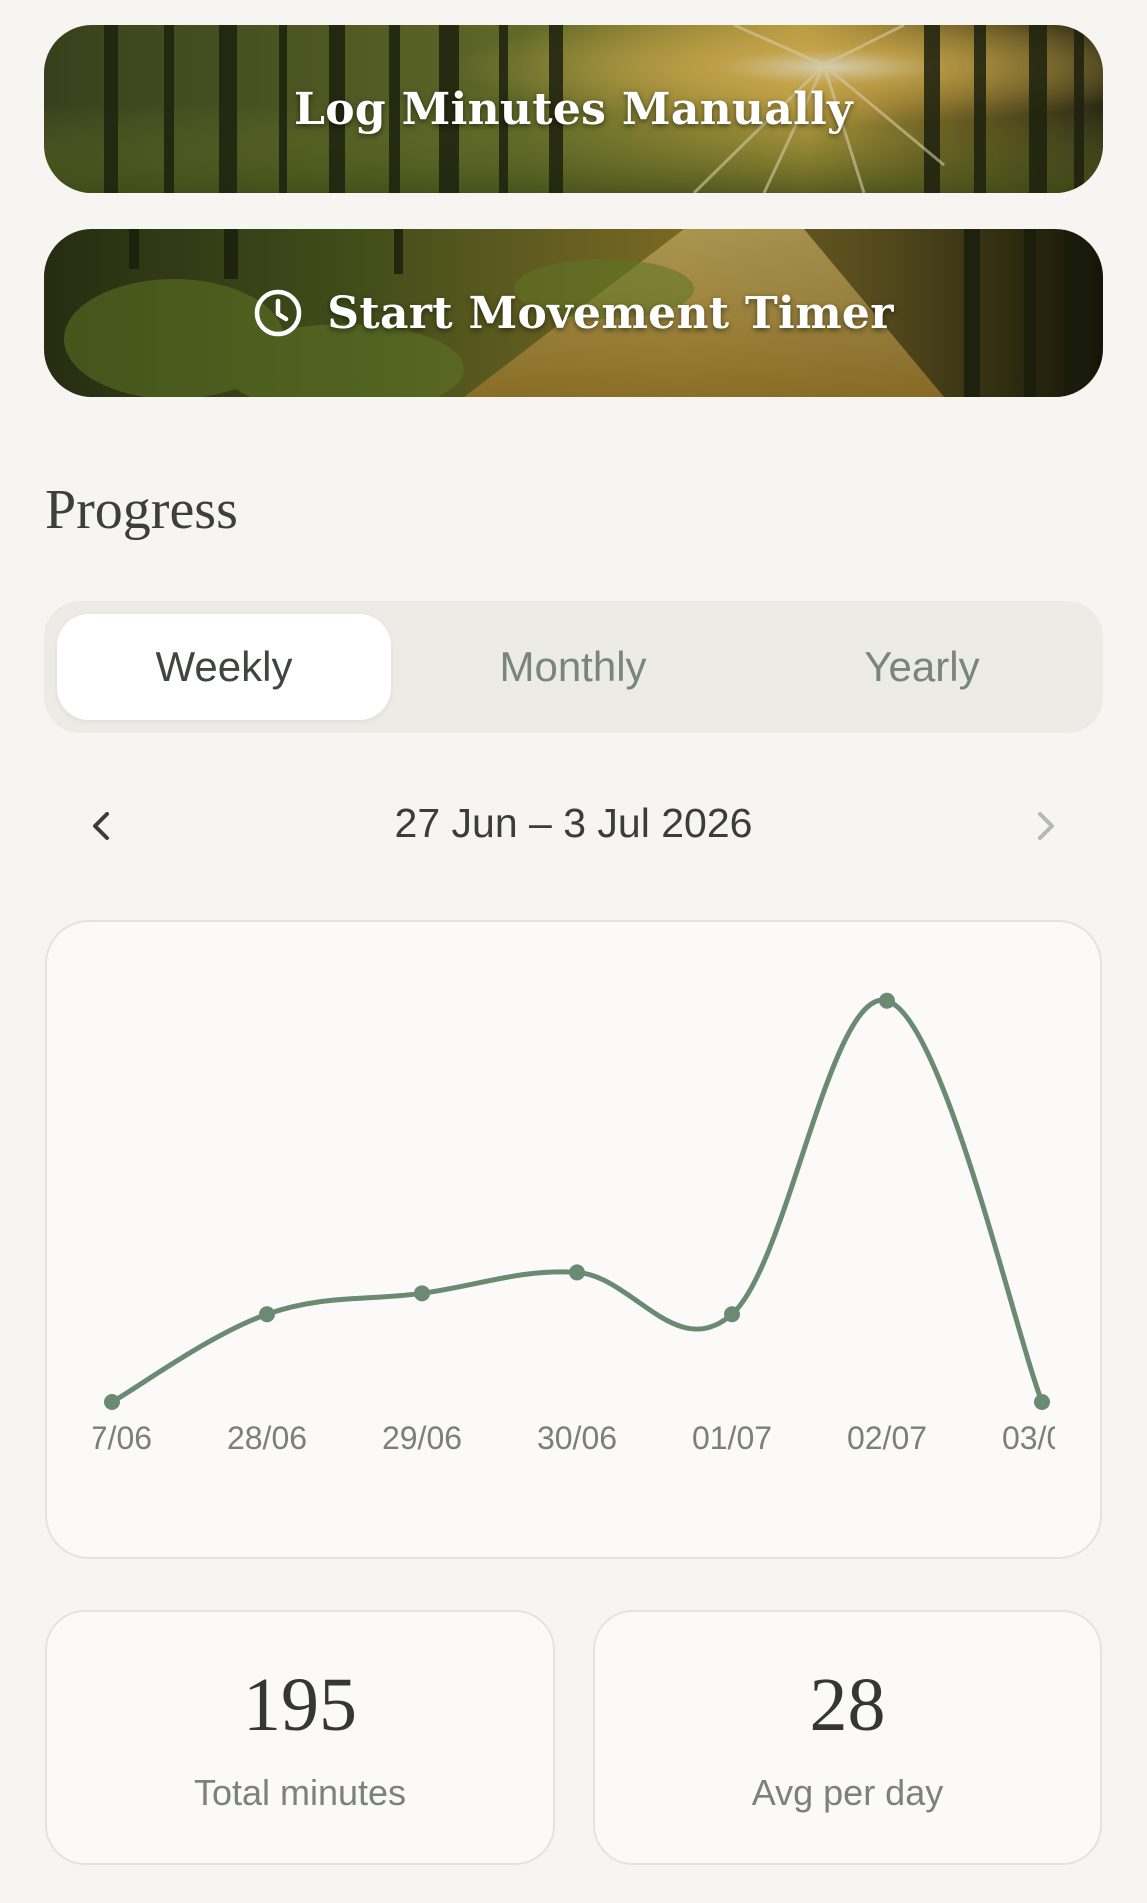  I want to click on clock-icon, so click(278, 313).